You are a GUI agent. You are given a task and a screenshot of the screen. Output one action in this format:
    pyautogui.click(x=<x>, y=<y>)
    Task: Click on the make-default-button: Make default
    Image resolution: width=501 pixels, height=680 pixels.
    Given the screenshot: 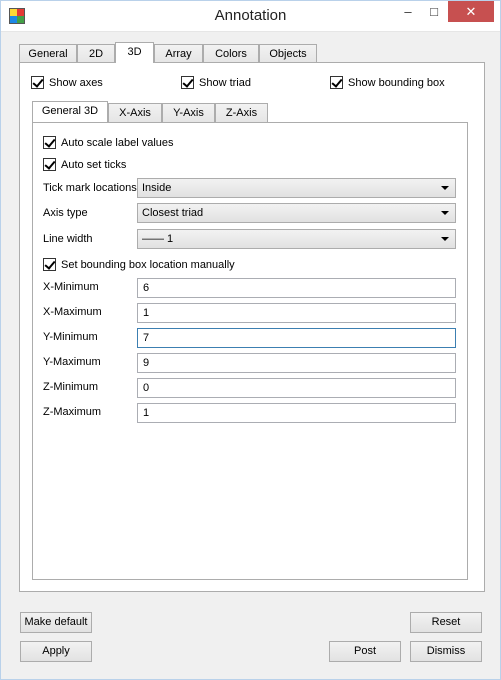 What is the action you would take?
    pyautogui.click(x=56, y=622)
    